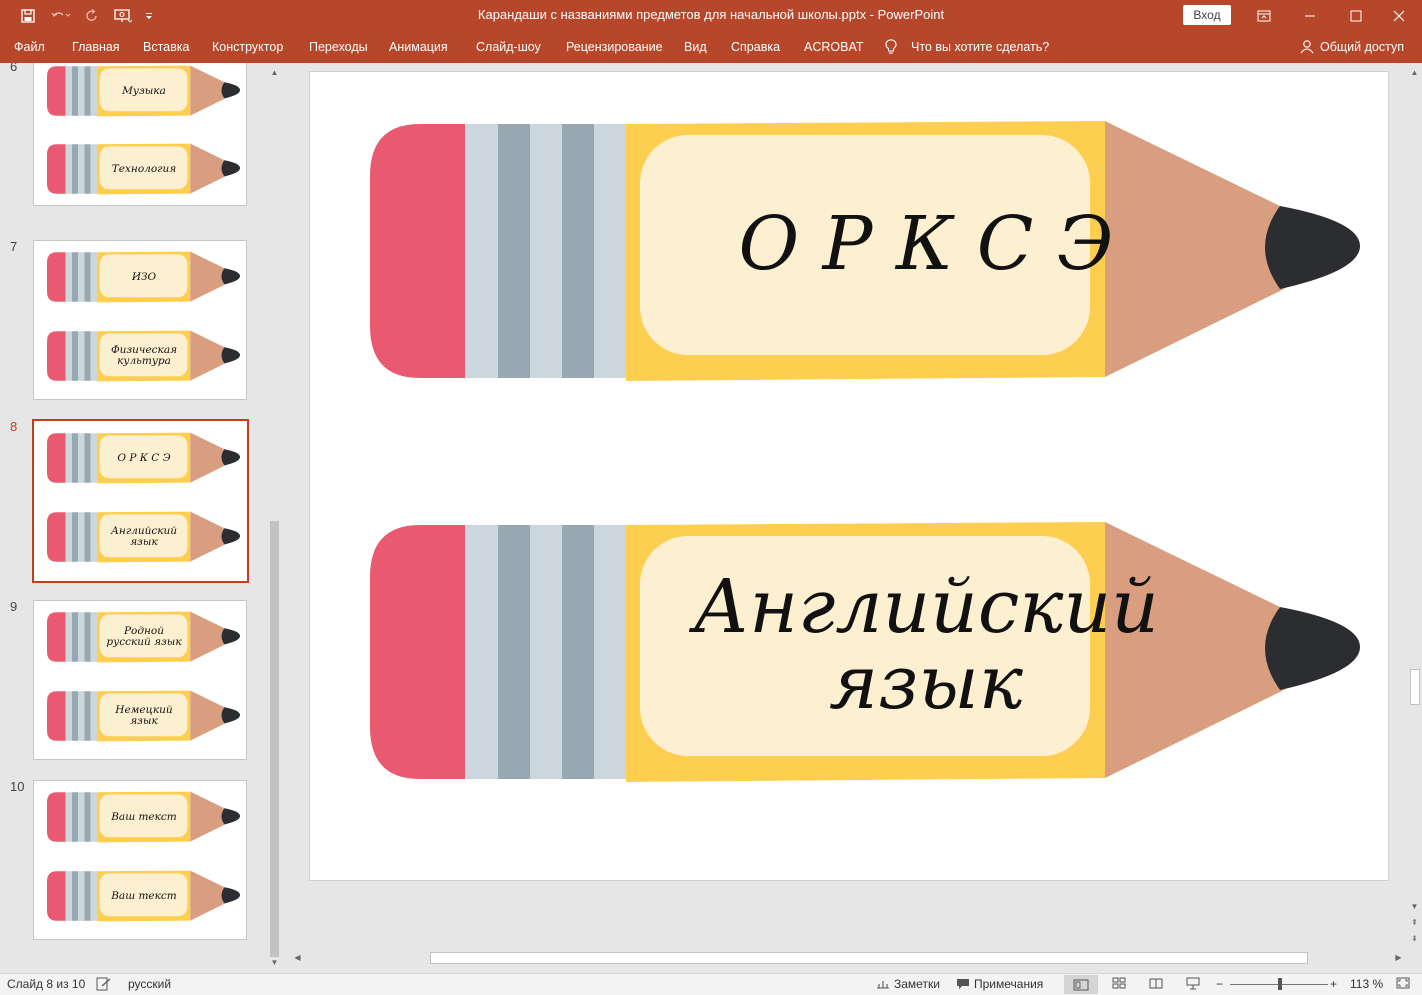 The height and width of the screenshot is (995, 1422). I want to click on thumb-pencil-label: Физическая культура, so click(144, 355).